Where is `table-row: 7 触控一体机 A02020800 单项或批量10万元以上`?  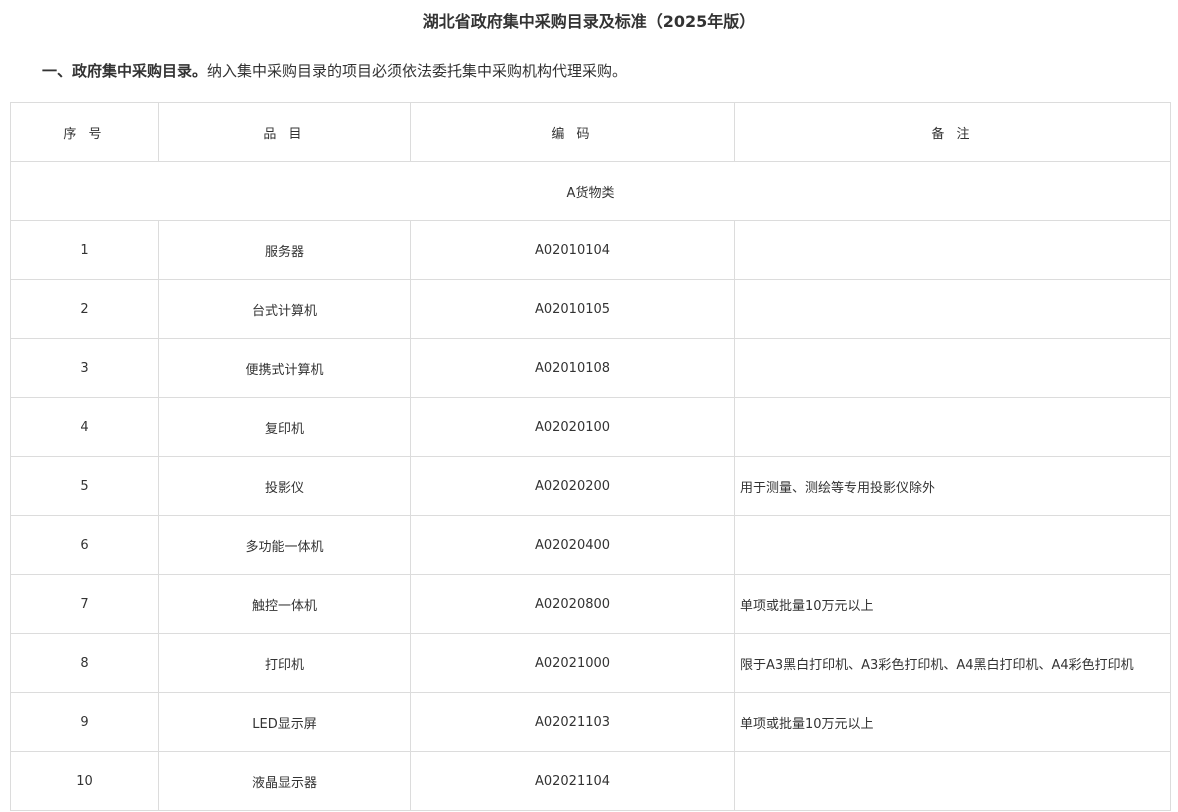 table-row: 7 触控一体机 A02020800 单项或批量10万元以上 is located at coordinates (590, 604).